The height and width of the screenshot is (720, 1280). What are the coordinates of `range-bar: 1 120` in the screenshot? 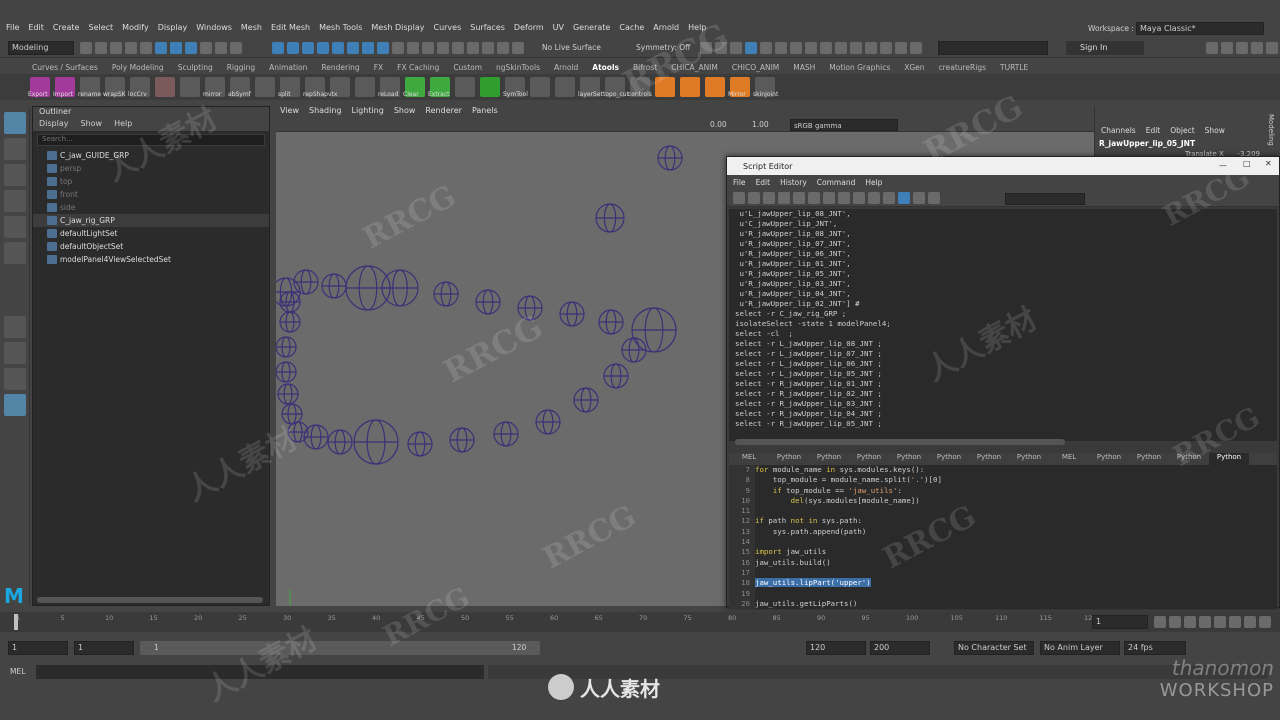 It's located at (340, 648).